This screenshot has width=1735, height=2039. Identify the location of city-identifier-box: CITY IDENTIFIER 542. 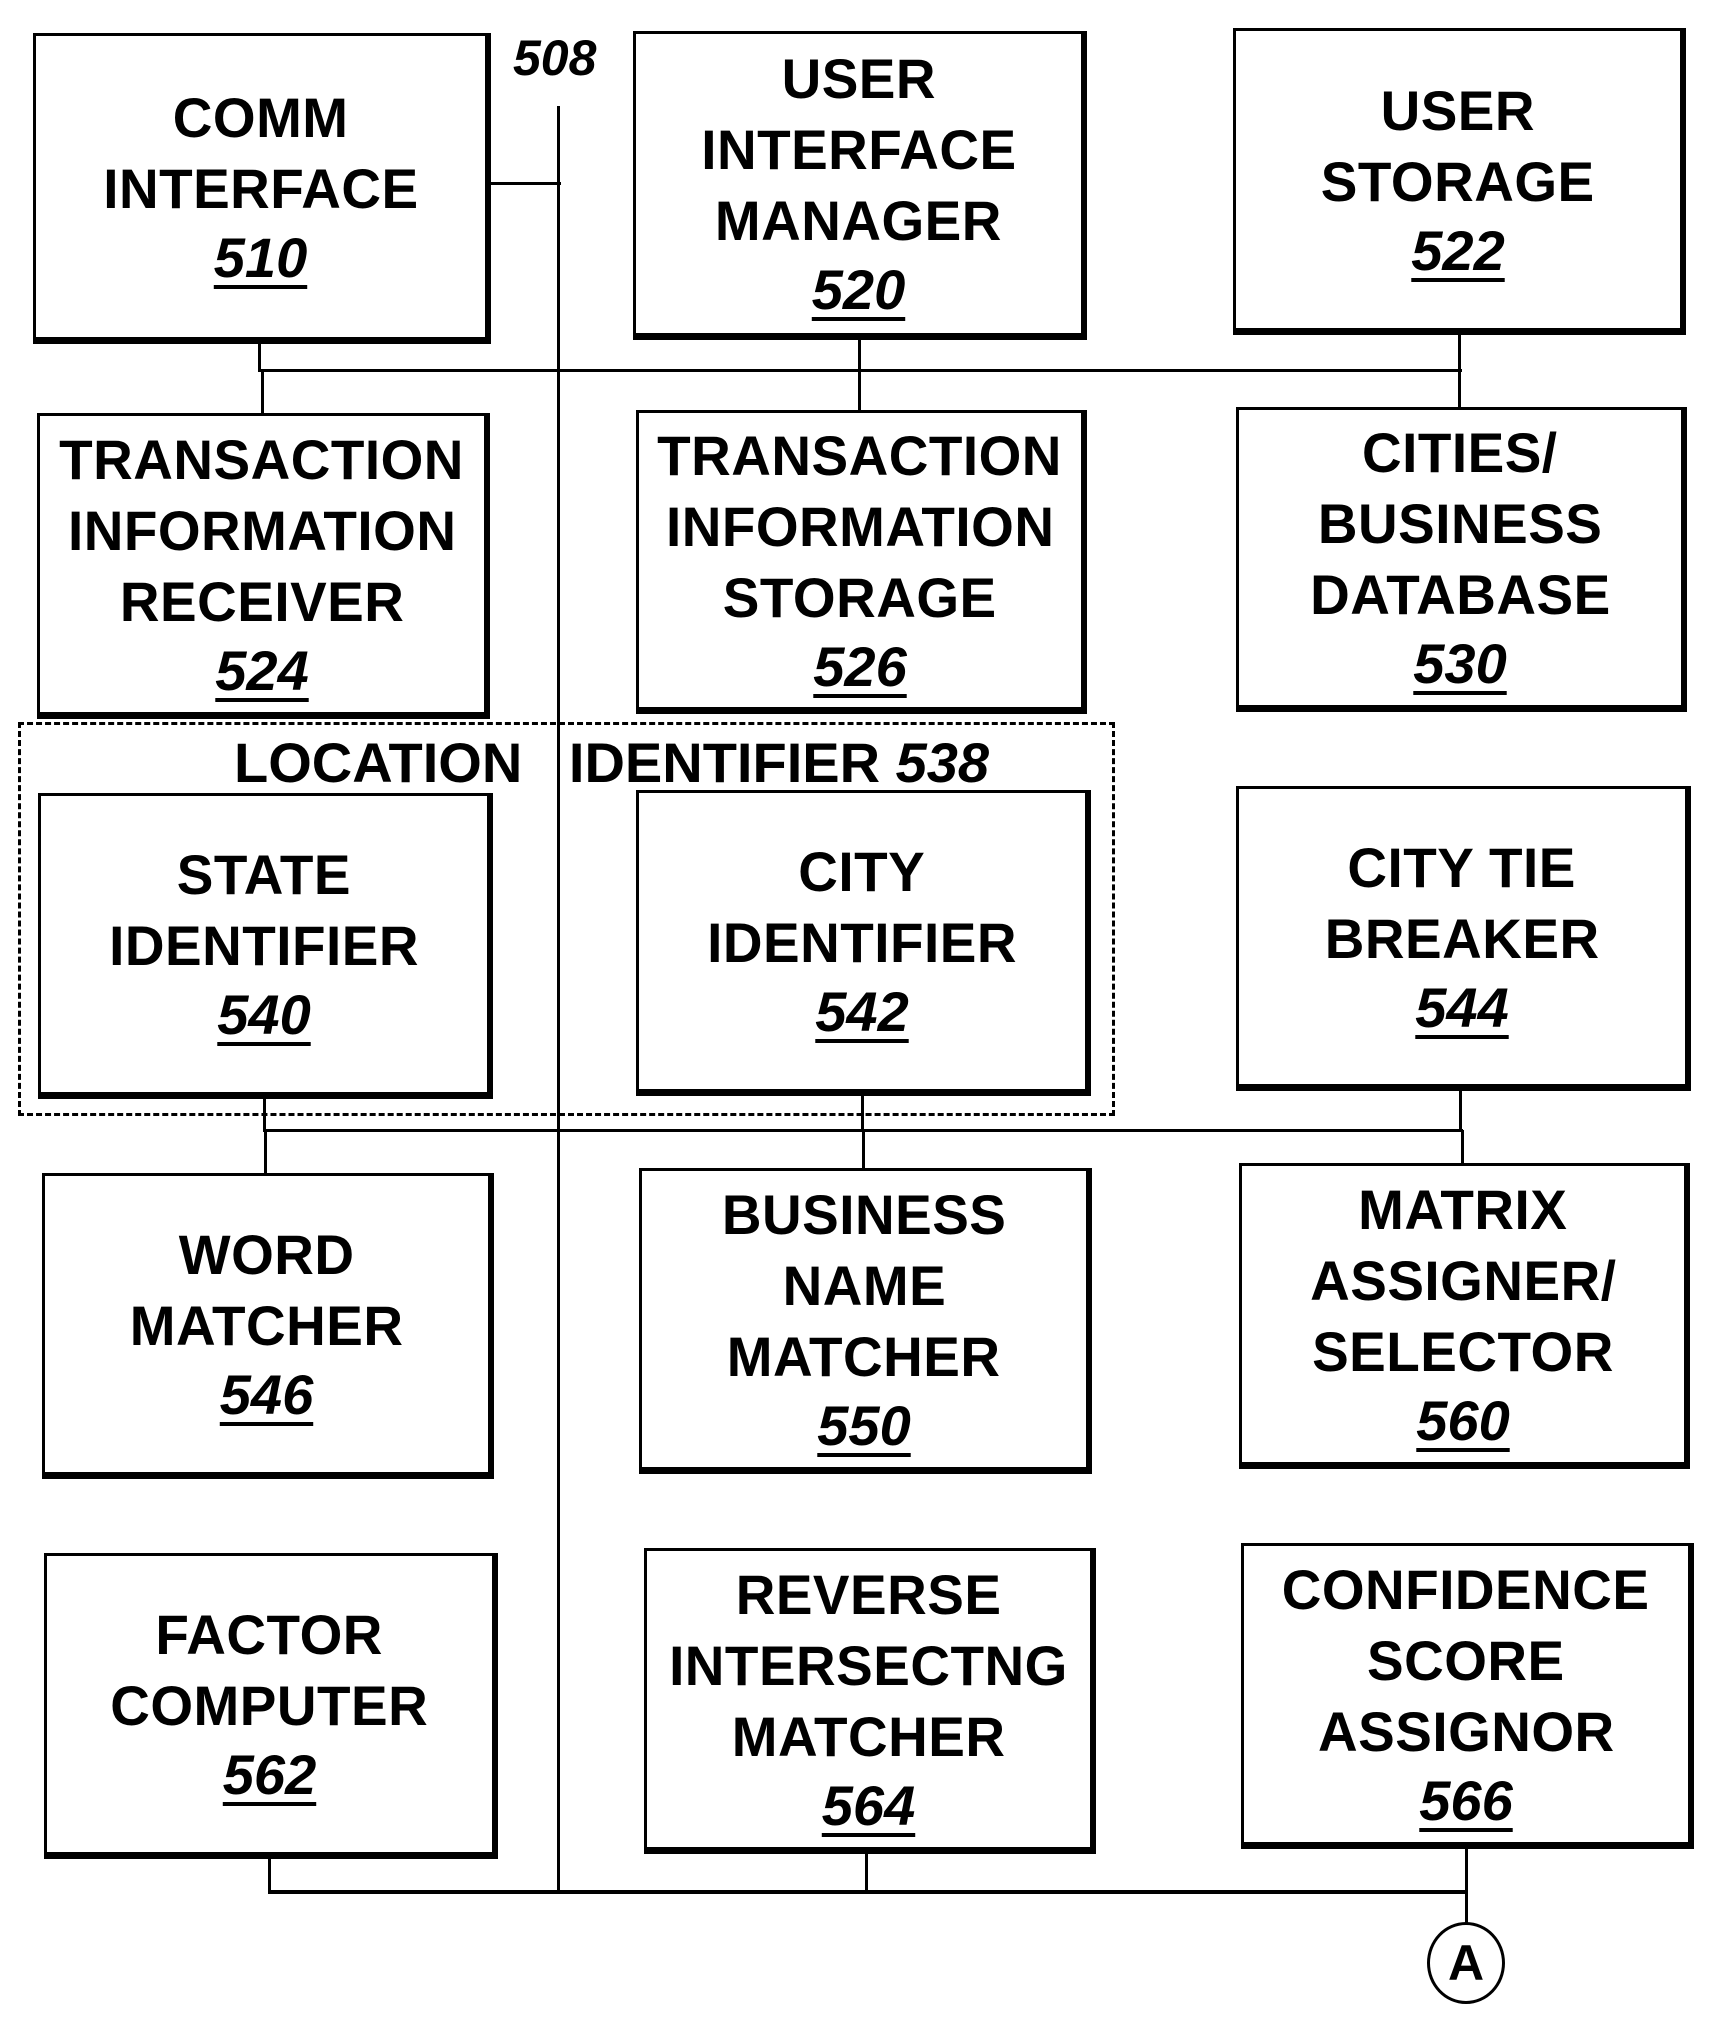
(863, 943).